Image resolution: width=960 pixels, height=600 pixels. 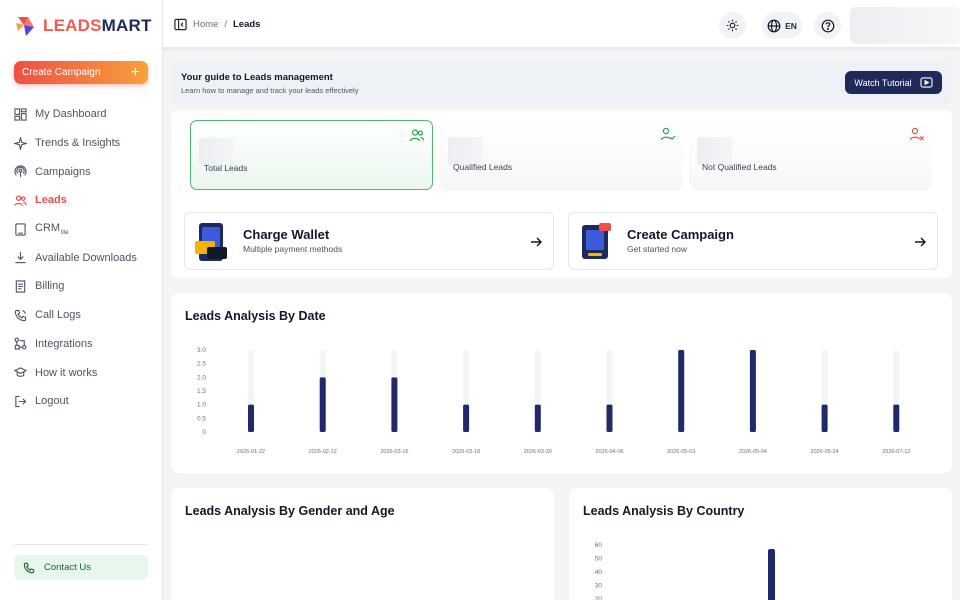 I want to click on user-x-icon, so click(x=916, y=134).